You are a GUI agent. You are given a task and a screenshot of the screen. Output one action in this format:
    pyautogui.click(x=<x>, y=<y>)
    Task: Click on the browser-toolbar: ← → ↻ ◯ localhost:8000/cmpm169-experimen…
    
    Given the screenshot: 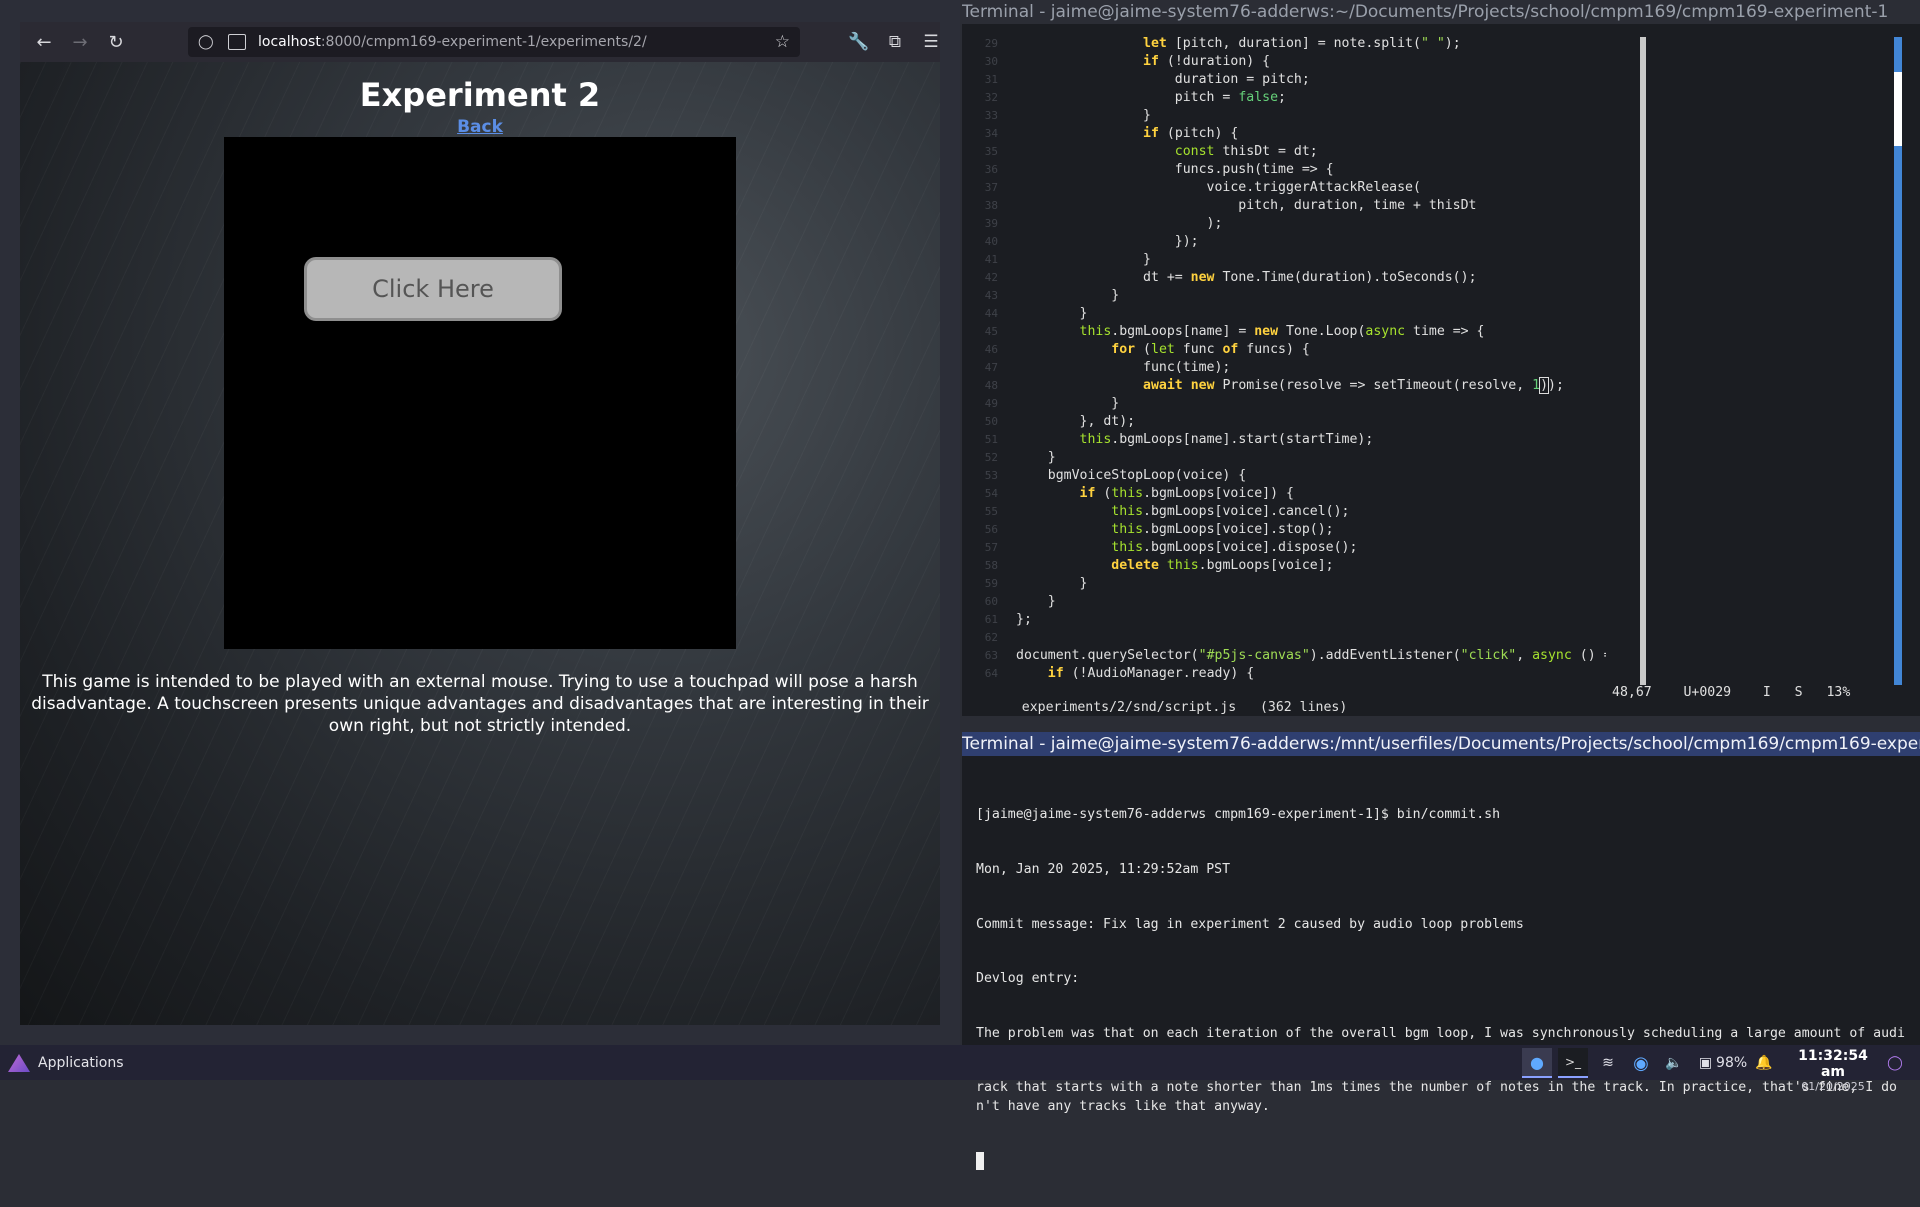 What is the action you would take?
    pyautogui.click(x=480, y=42)
    